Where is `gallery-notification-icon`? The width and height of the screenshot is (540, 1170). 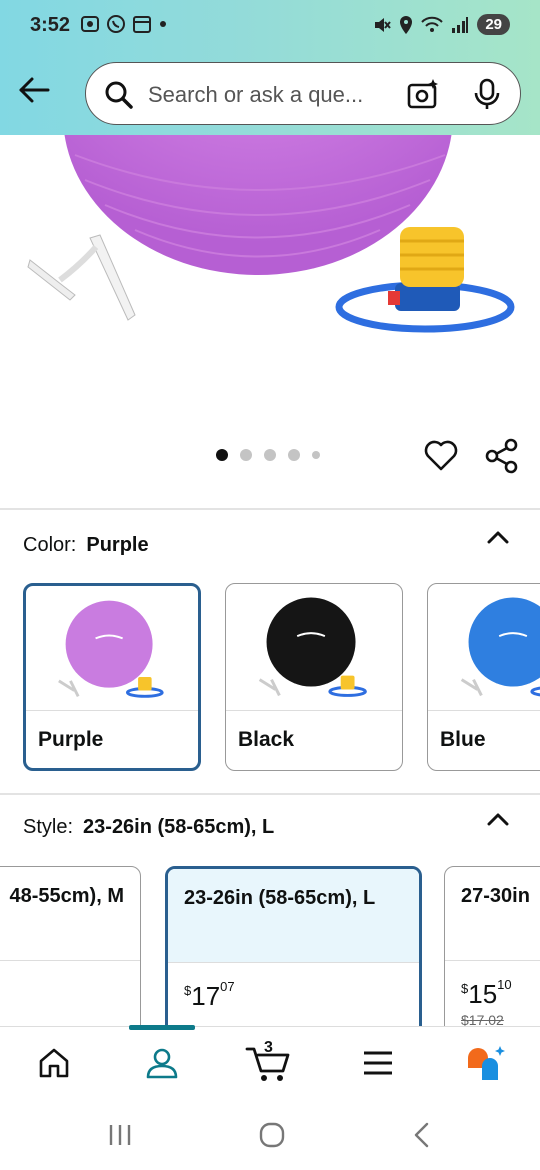 gallery-notification-icon is located at coordinates (90, 24).